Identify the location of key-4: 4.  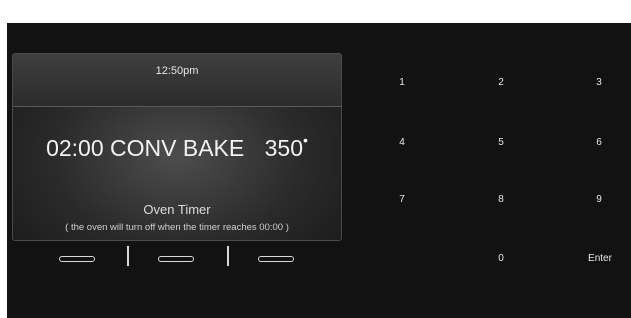
(402, 143).